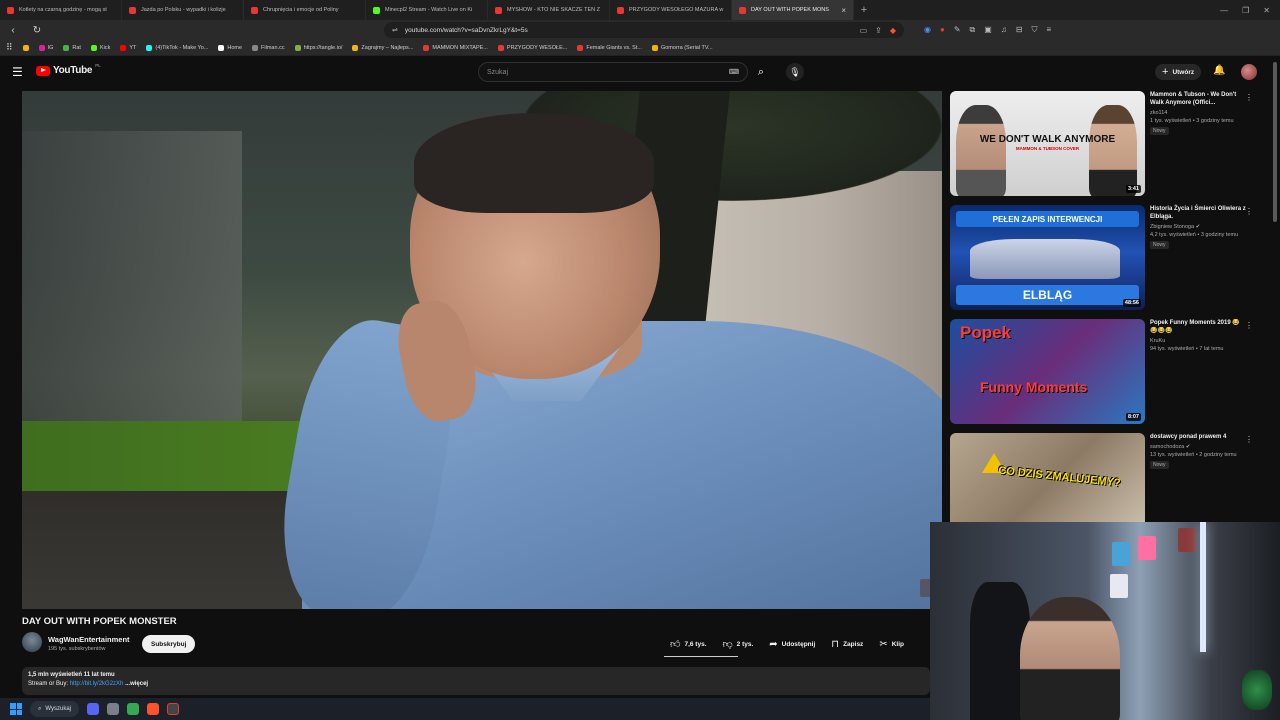 The width and height of the screenshot is (1280, 720). What do you see at coordinates (268, 47) in the screenshot?
I see `bookmark-item: Filman.cc` at bounding box center [268, 47].